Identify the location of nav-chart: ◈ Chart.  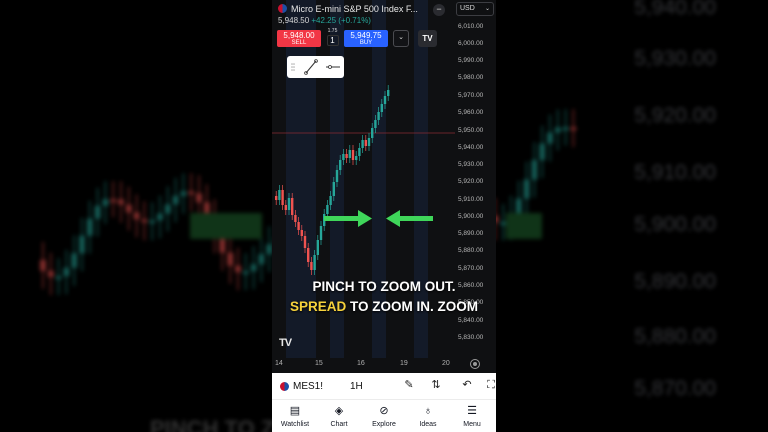
(339, 416).